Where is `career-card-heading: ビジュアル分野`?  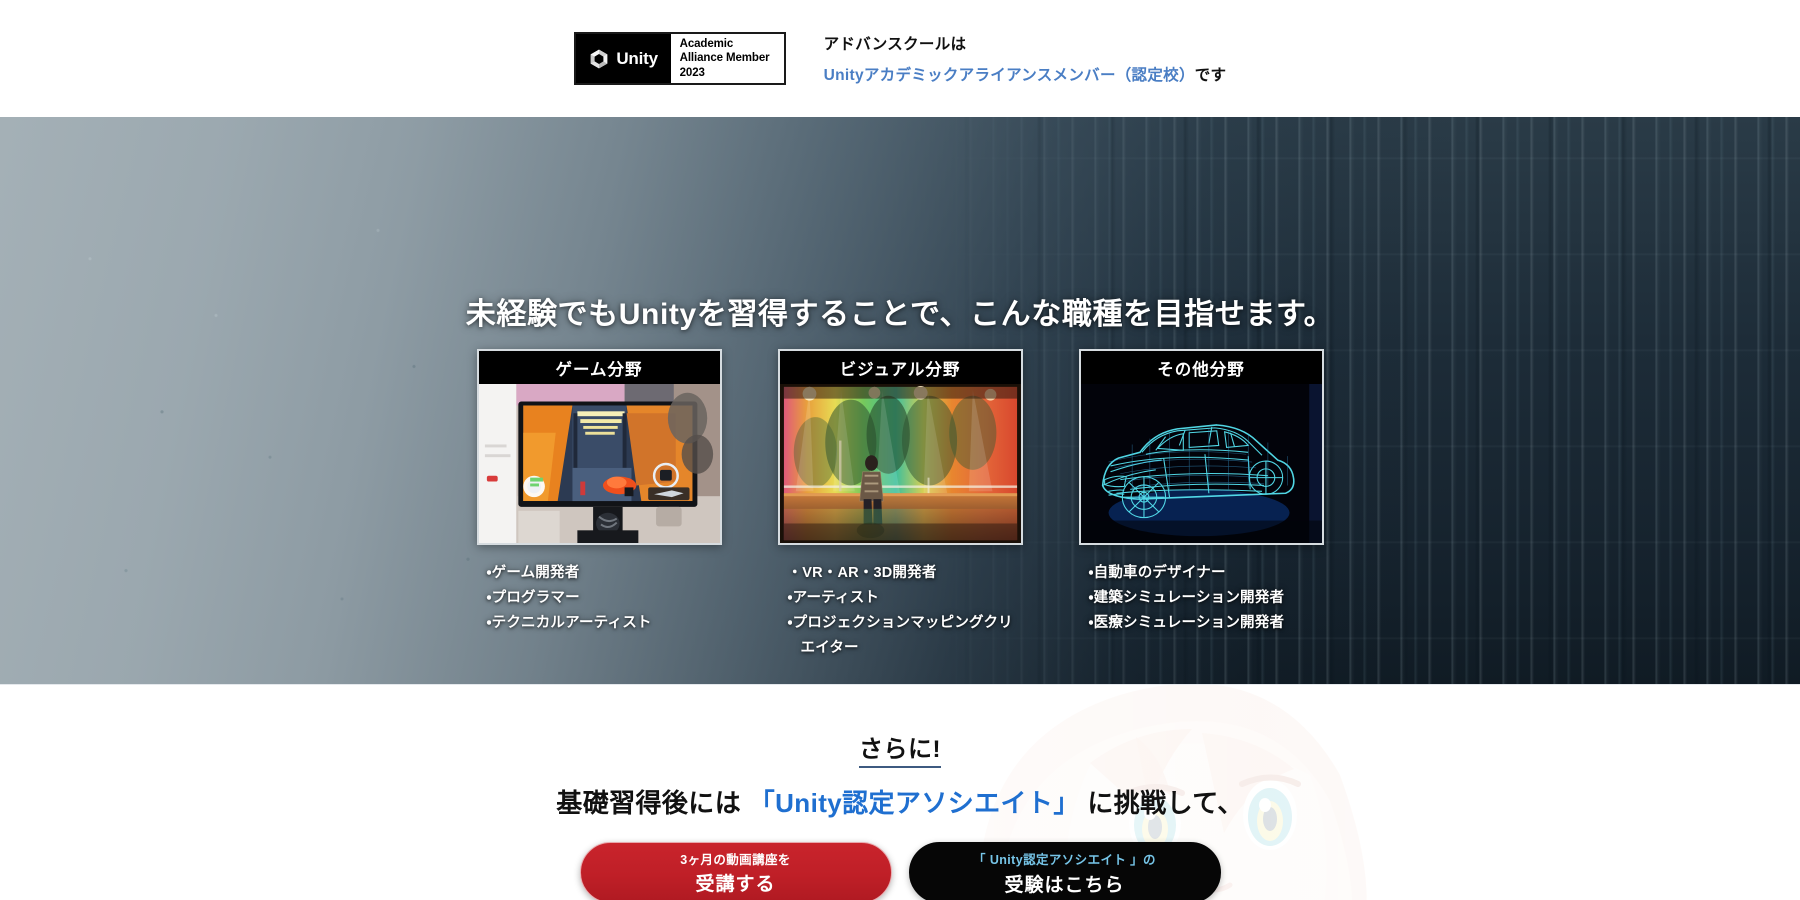 career-card-heading: ビジュアル分野 is located at coordinates (900, 367).